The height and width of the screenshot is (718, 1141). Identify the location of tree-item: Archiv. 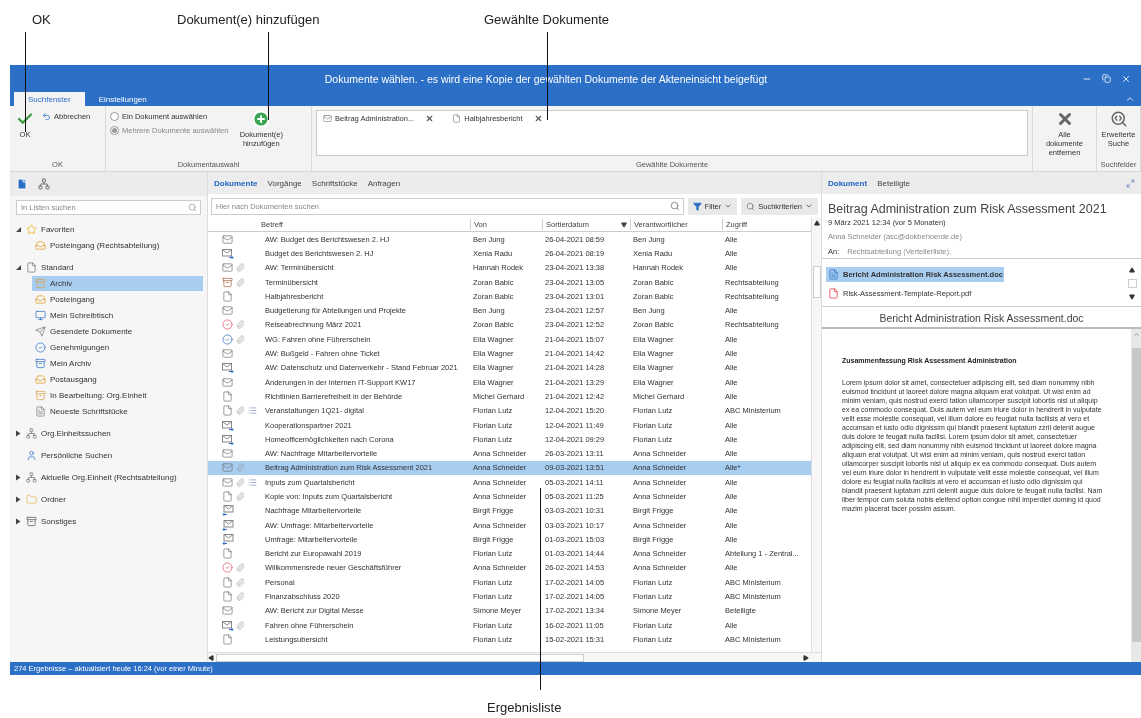
(117, 283).